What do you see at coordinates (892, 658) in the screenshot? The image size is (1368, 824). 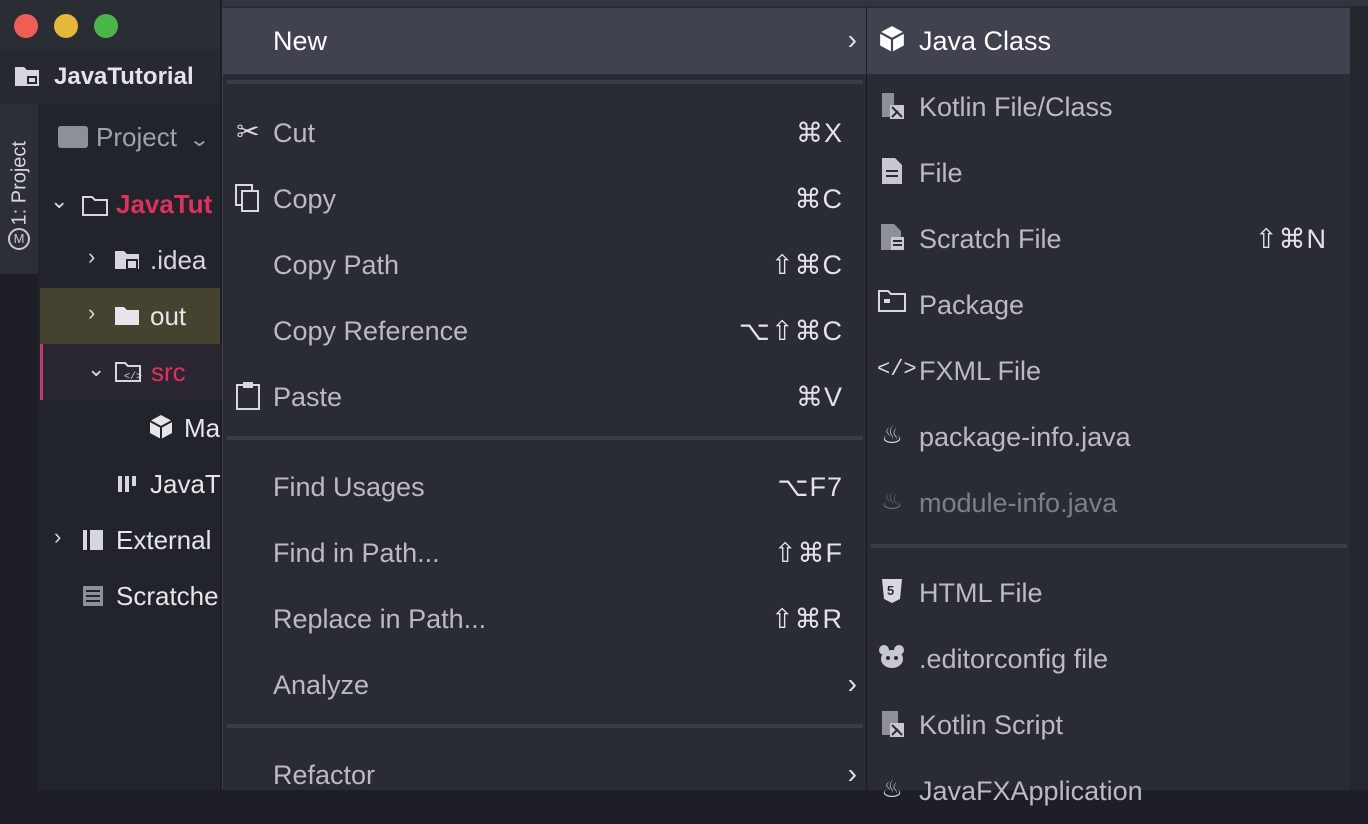 I see `editorconfig-mouse-icon` at bounding box center [892, 658].